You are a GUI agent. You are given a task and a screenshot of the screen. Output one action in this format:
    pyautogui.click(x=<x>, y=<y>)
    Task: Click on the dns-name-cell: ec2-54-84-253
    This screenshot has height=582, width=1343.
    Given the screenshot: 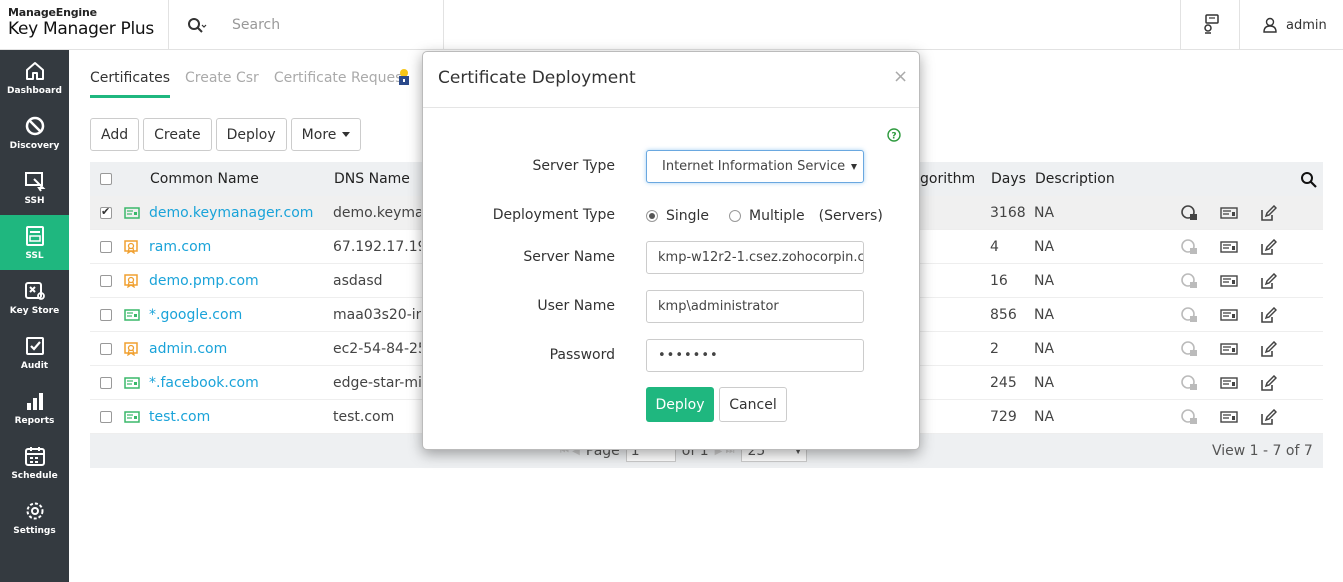 What is the action you would take?
    pyautogui.click(x=377, y=349)
    